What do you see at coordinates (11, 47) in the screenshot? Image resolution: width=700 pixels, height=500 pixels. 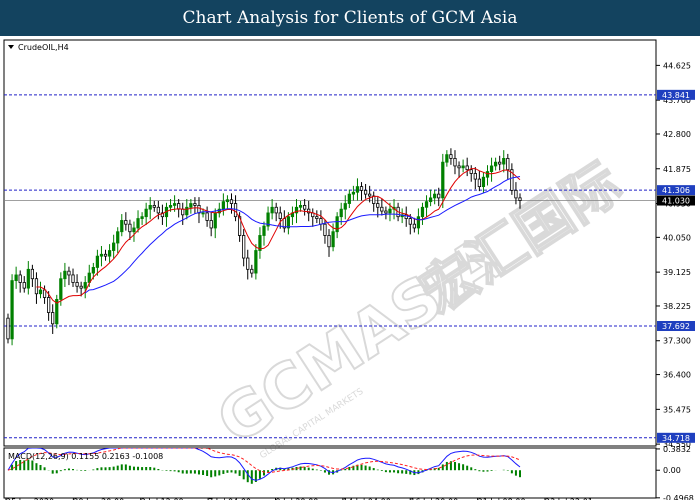 I see `symbol-dropdown-icon` at bounding box center [11, 47].